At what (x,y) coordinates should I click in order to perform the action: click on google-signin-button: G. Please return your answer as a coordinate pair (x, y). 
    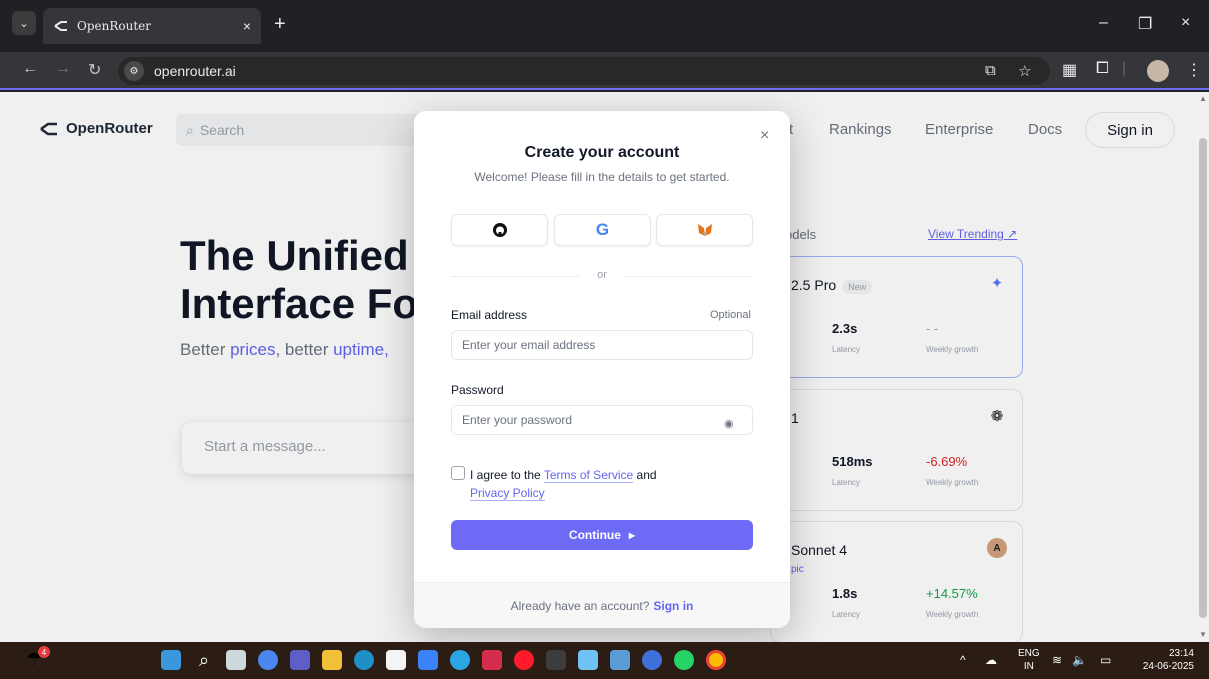
    Looking at the image, I should click on (602, 230).